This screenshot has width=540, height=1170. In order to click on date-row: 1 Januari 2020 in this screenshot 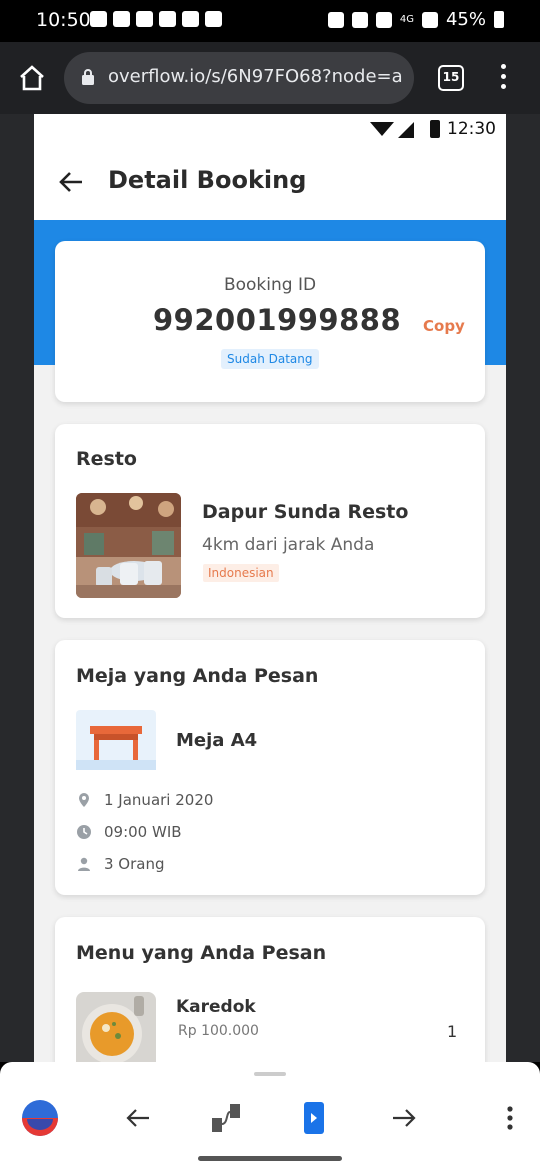, I will do `click(144, 800)`.